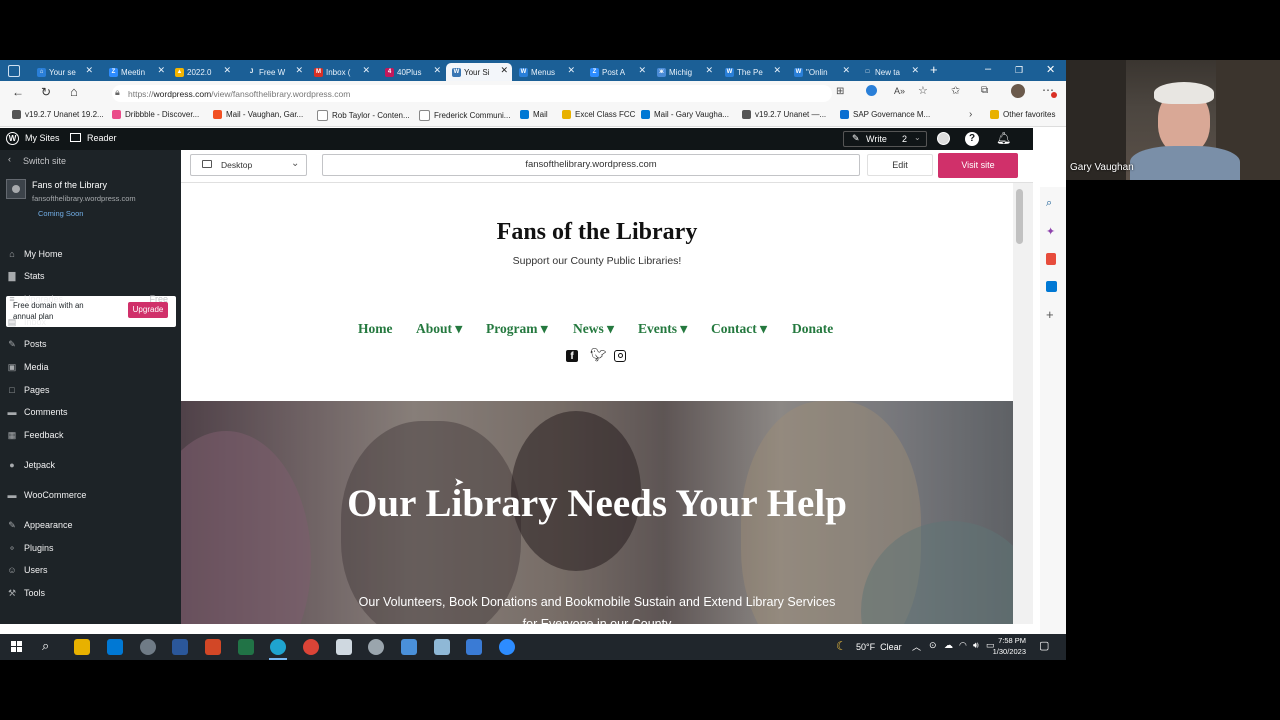 This screenshot has height=720, width=1280. What do you see at coordinates (1051, 259) in the screenshot?
I see `office-icon` at bounding box center [1051, 259].